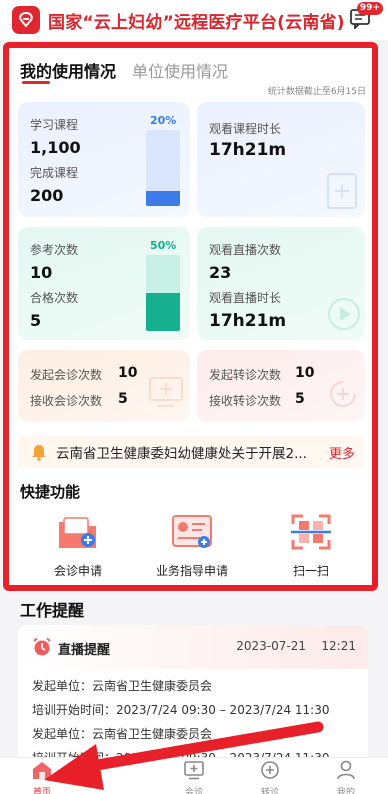 The image size is (388, 794). I want to click on referral-stat-card: 发起转诊次数 10 接收转诊次数 5, so click(281, 386).